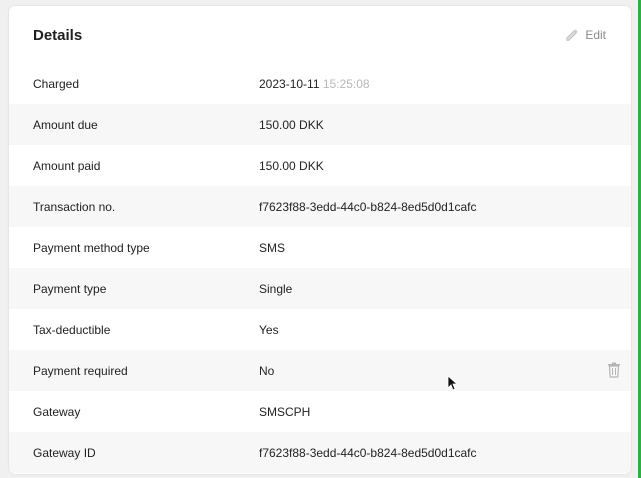 The height and width of the screenshot is (478, 641). I want to click on detail-row-gateway: Gateway SMSCPH, so click(320, 411).